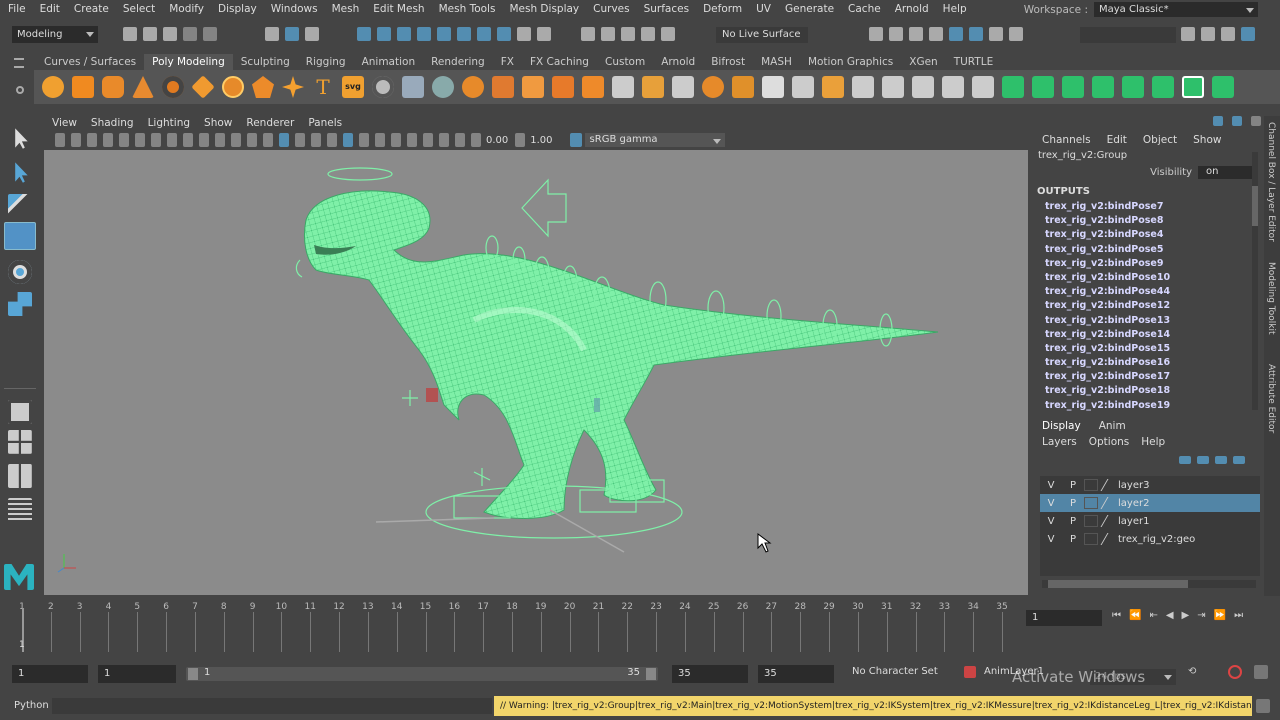 The image size is (1280, 720). Describe the element at coordinates (272, 706) in the screenshot. I see `command-input` at that location.